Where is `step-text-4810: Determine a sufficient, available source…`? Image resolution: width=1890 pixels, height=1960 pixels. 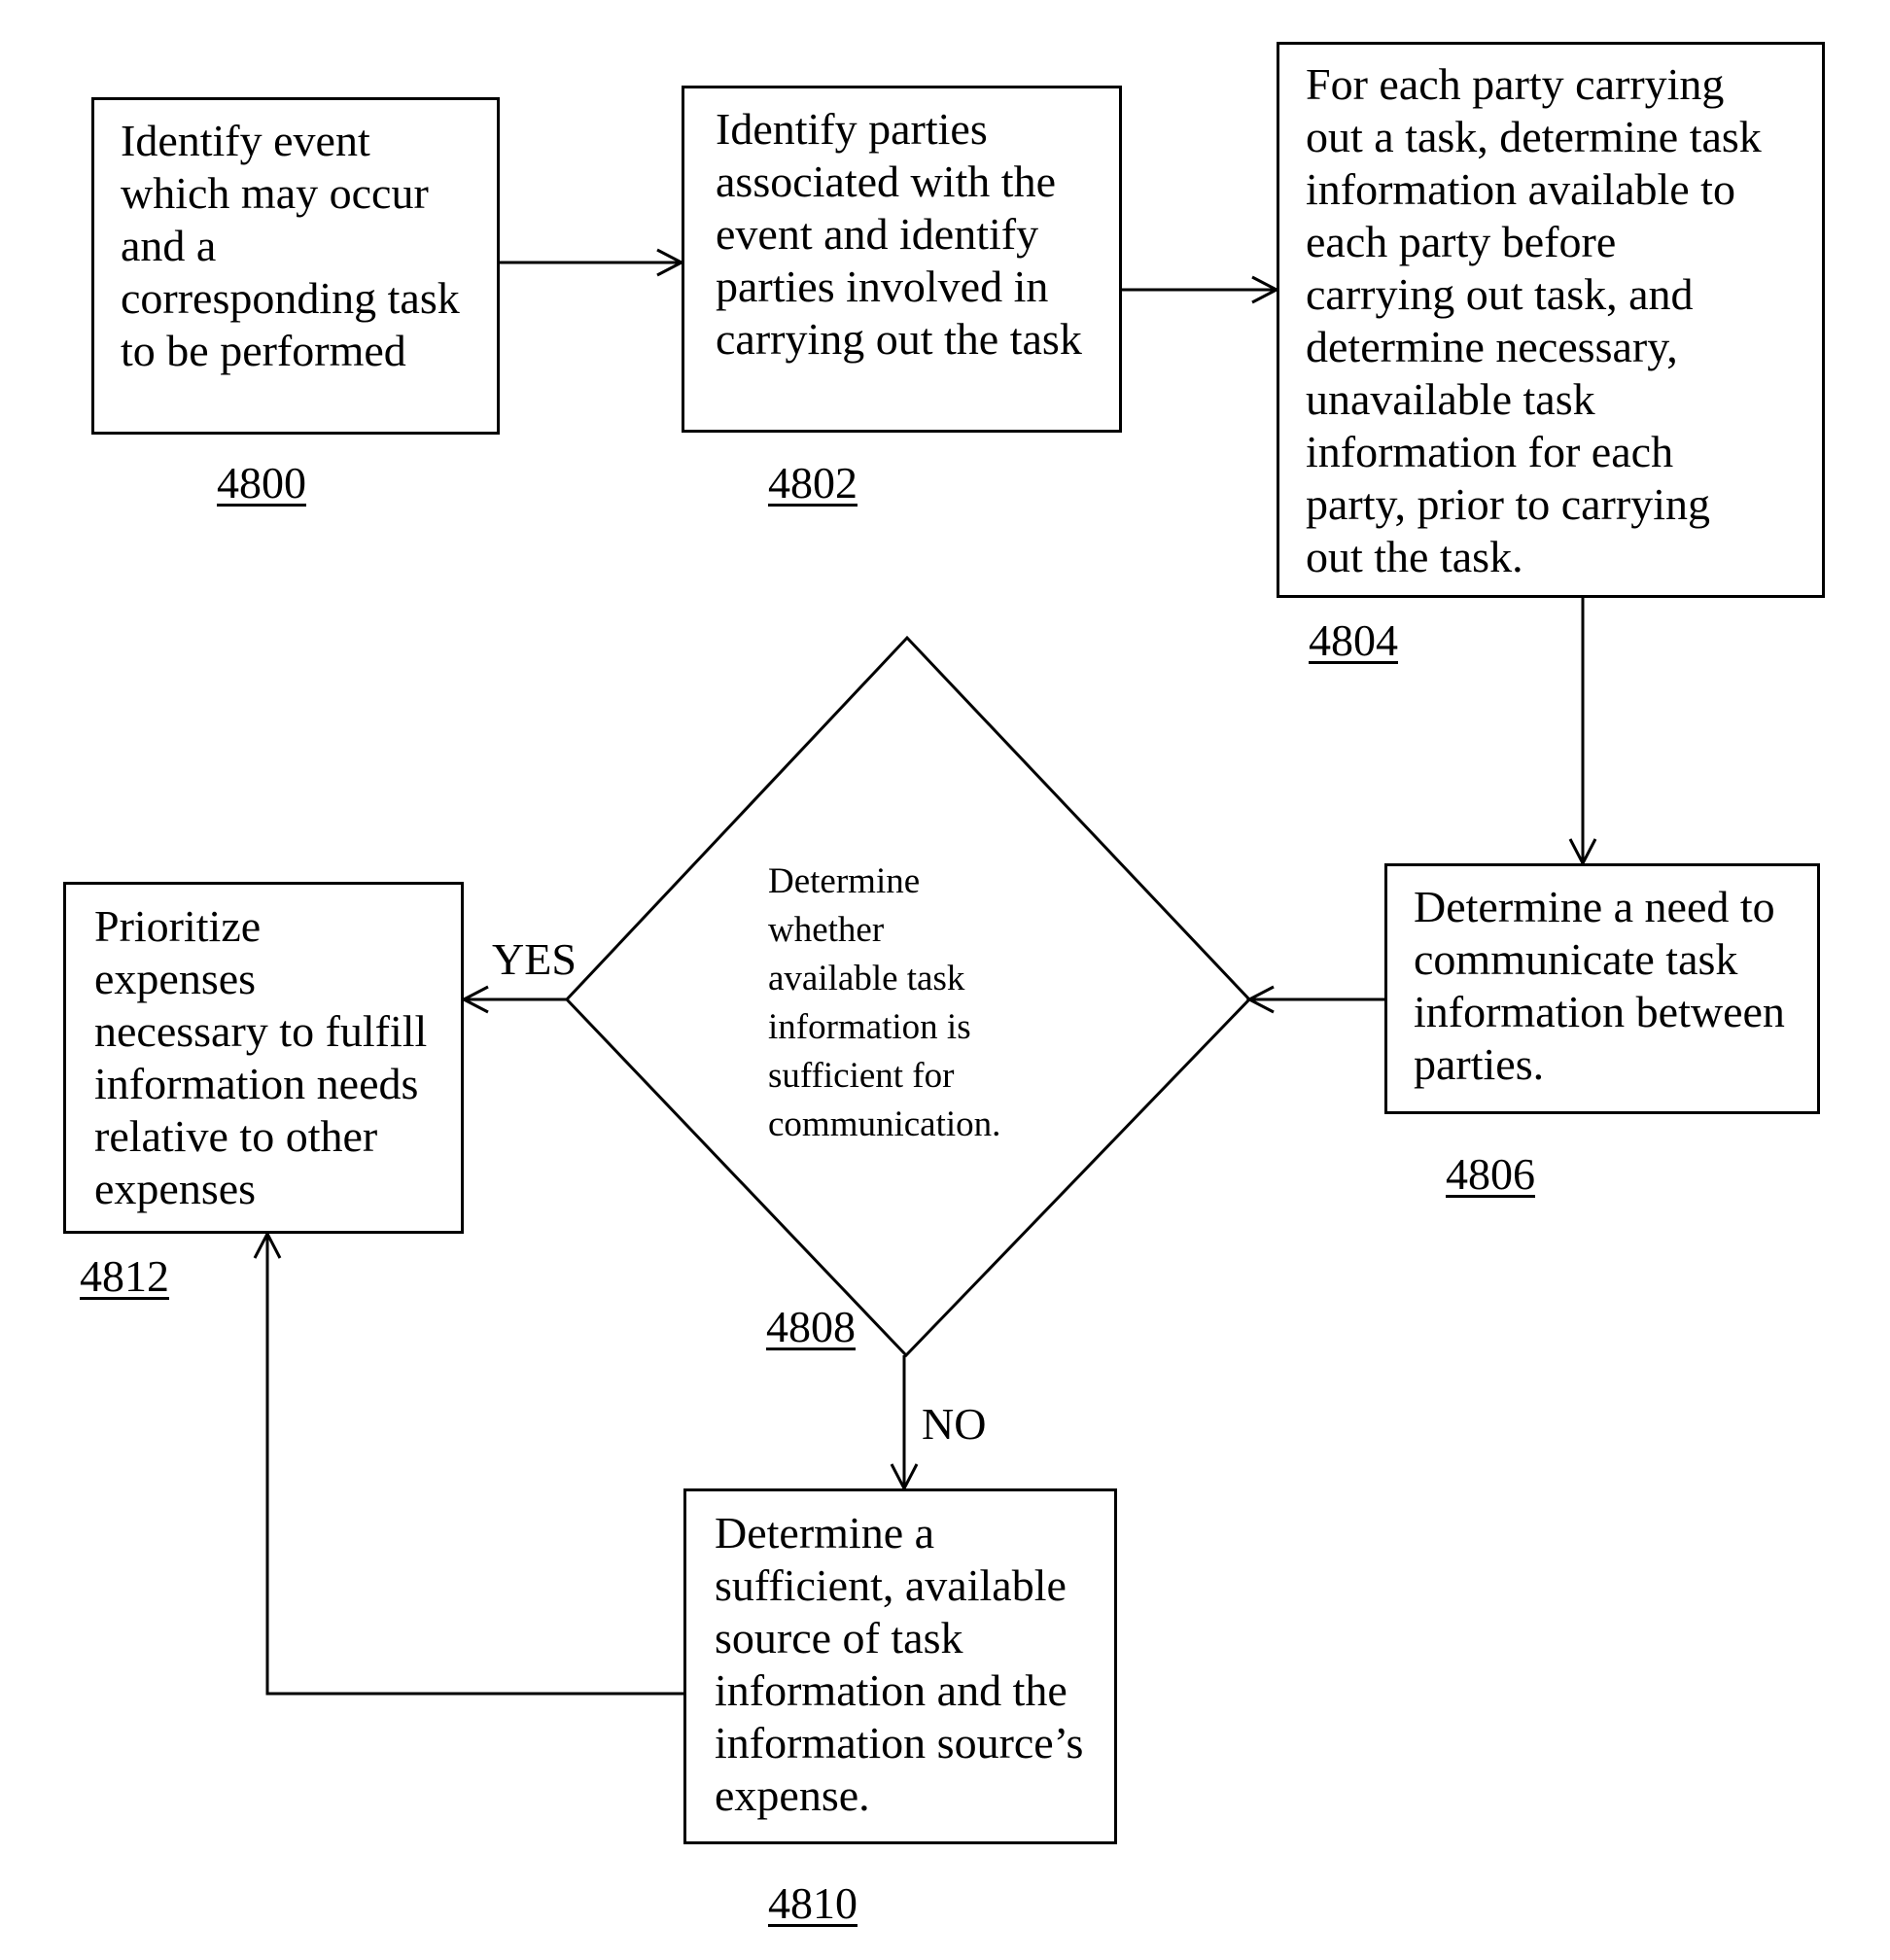 step-text-4810: Determine a sufficient, available source… is located at coordinates (899, 1664).